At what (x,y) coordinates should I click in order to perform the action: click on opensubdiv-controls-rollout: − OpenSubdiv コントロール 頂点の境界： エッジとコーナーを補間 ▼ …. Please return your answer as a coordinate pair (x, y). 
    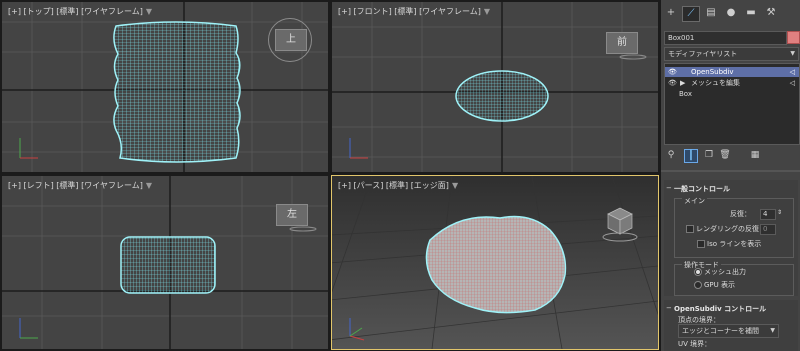
    Looking at the image, I should click on (731, 325).